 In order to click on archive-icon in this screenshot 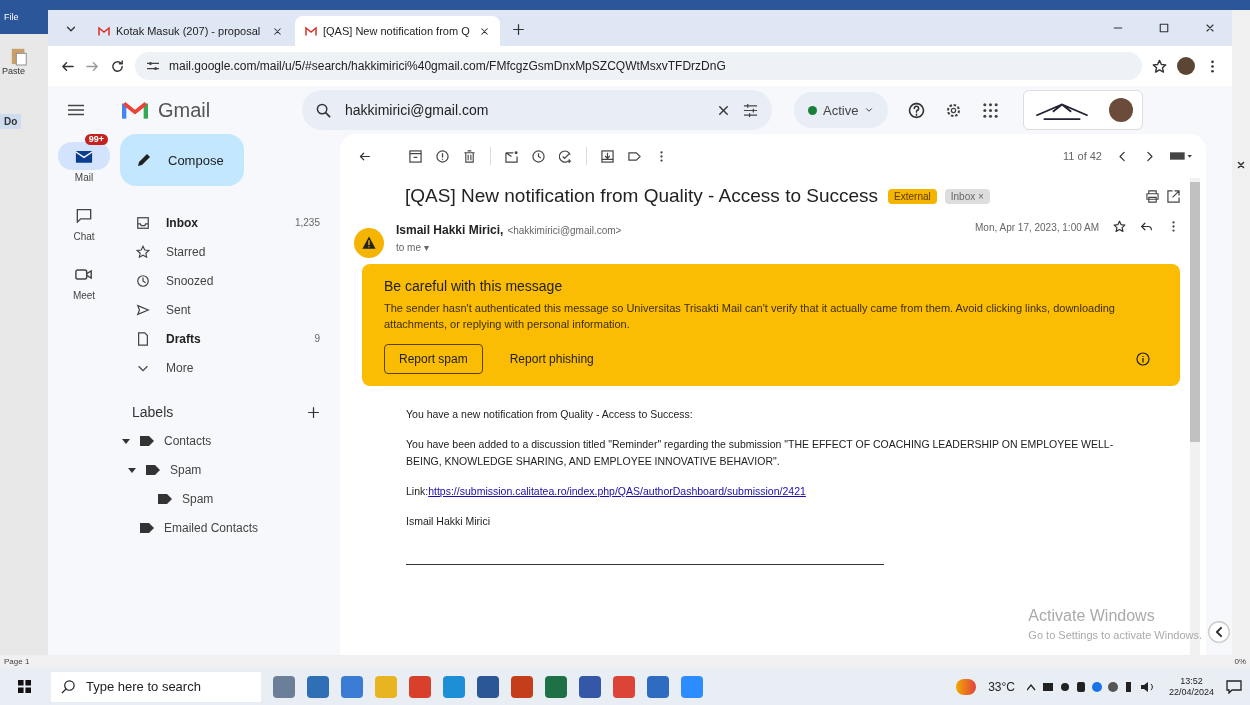, I will do `click(415, 156)`.